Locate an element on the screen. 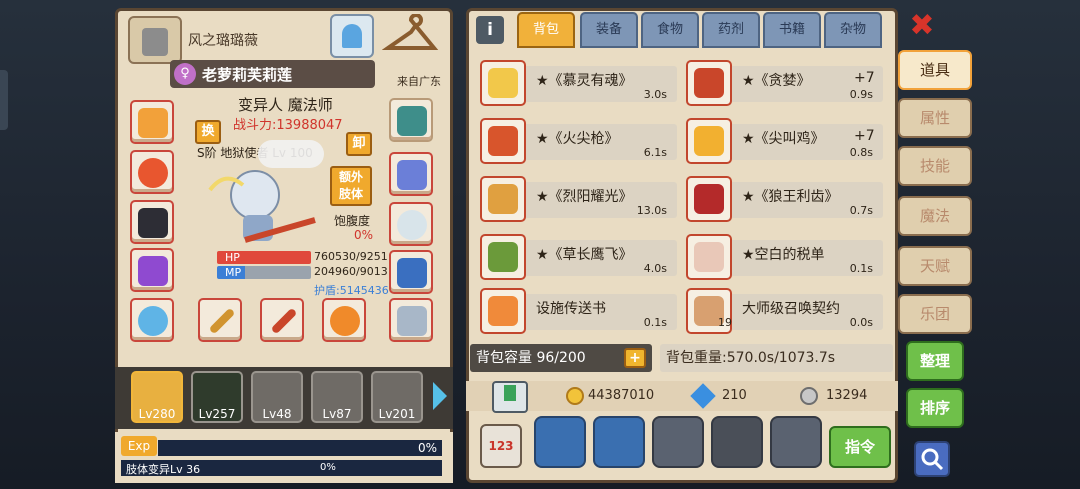  swap-arrows-icon is located at coordinates (796, 442).